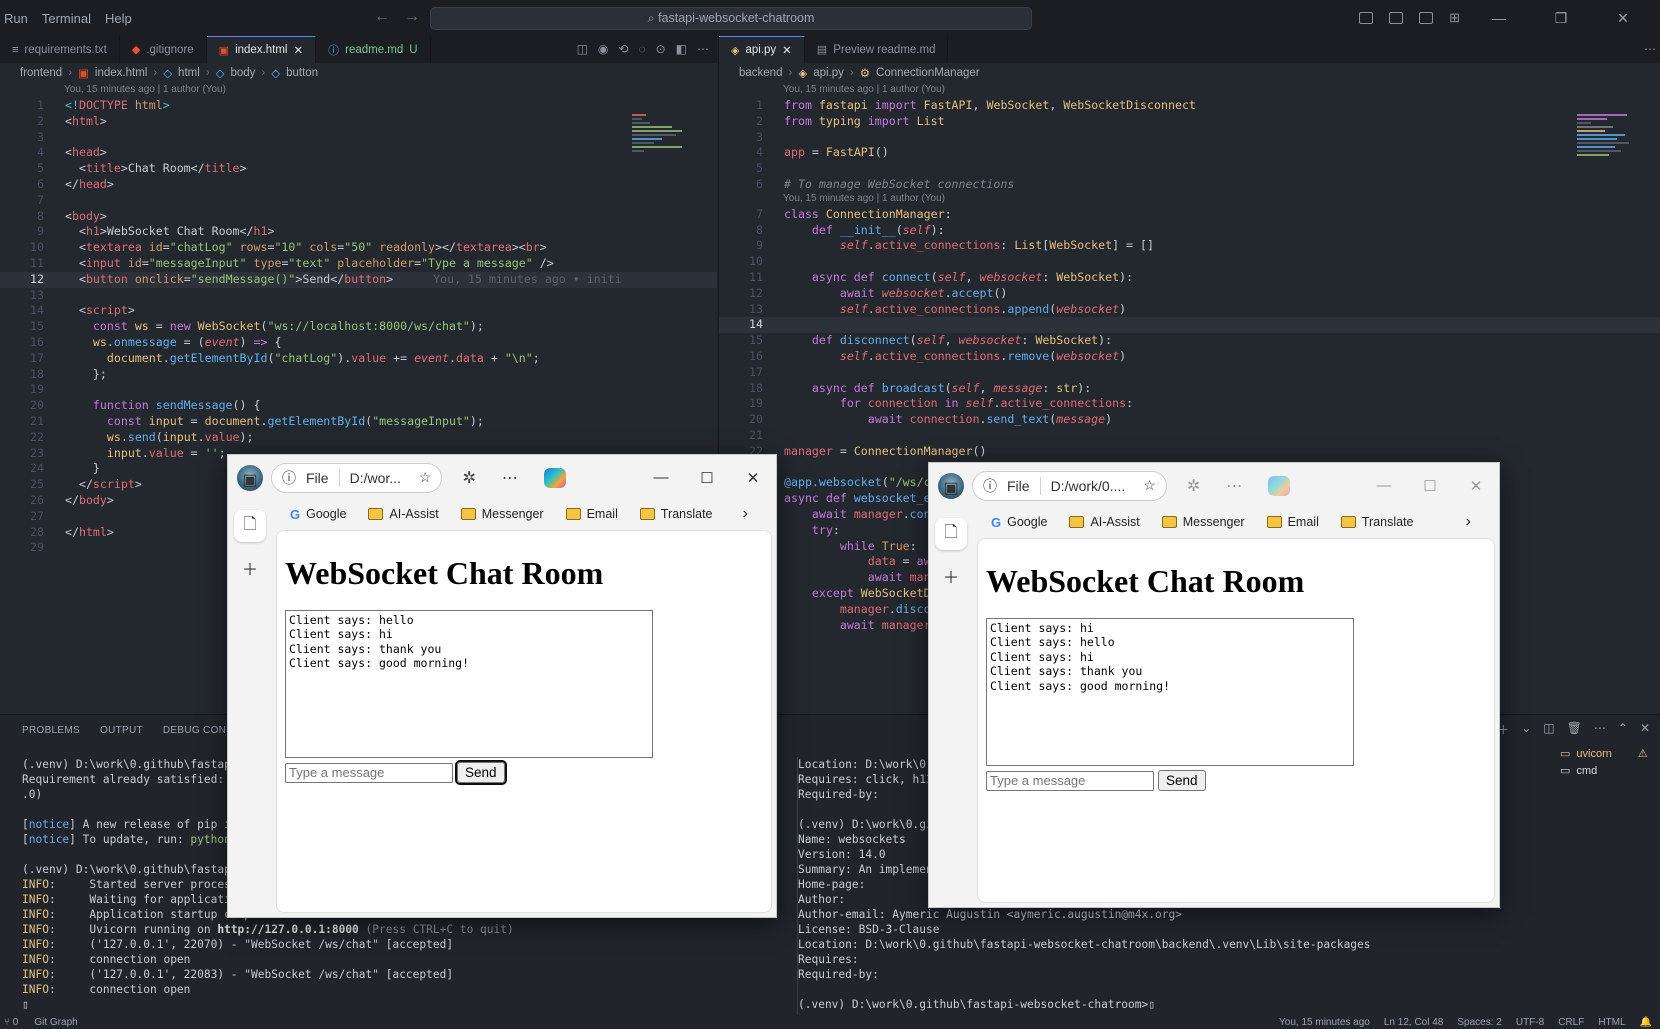 This screenshot has width=1660, height=1029. What do you see at coordinates (1623, 729) in the screenshot?
I see `maximize-panel-icon: ⌃` at bounding box center [1623, 729].